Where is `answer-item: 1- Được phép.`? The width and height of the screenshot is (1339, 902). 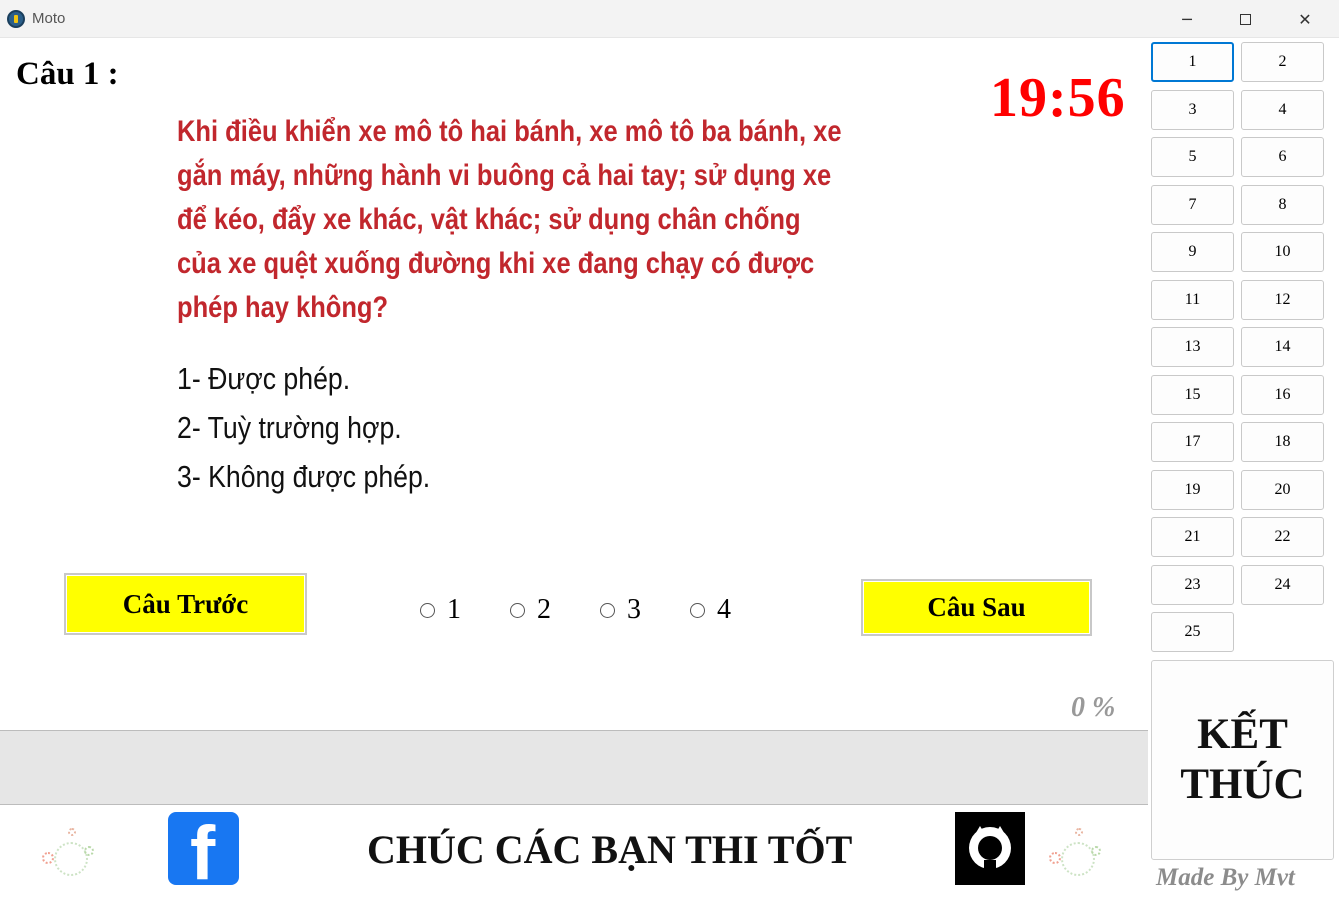
answer-item: 1- Được phép. is located at coordinates (264, 378).